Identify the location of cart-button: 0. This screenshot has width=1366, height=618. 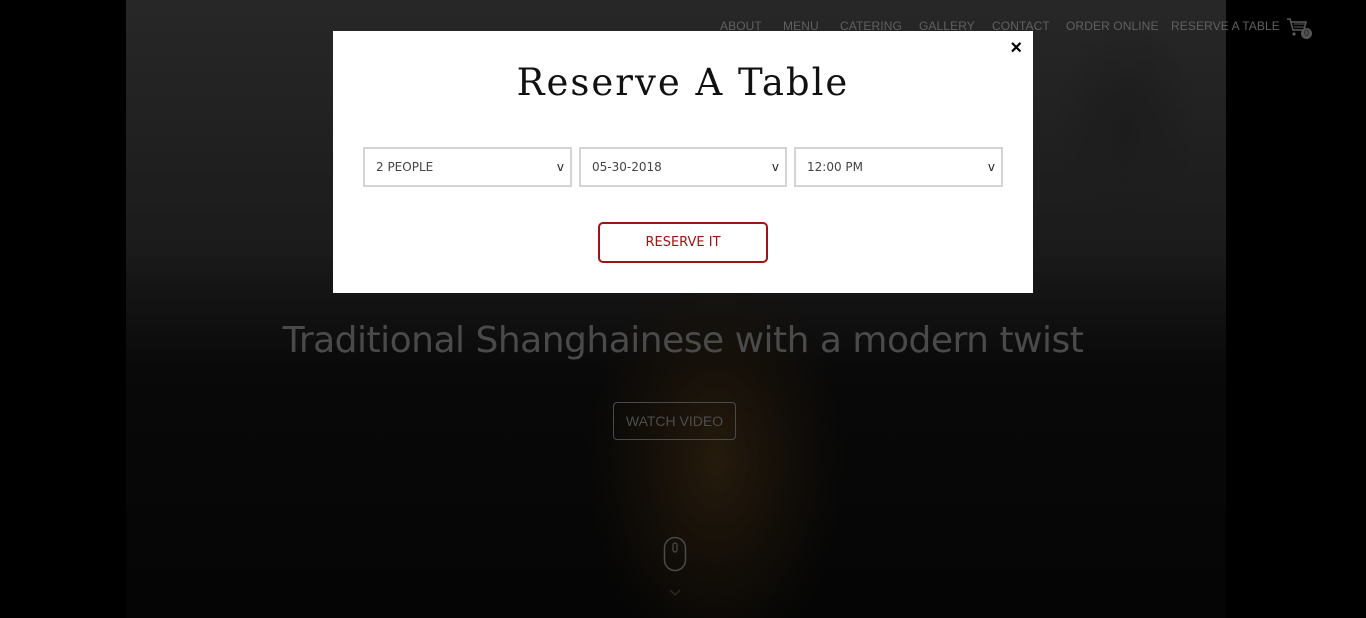
(1299, 28).